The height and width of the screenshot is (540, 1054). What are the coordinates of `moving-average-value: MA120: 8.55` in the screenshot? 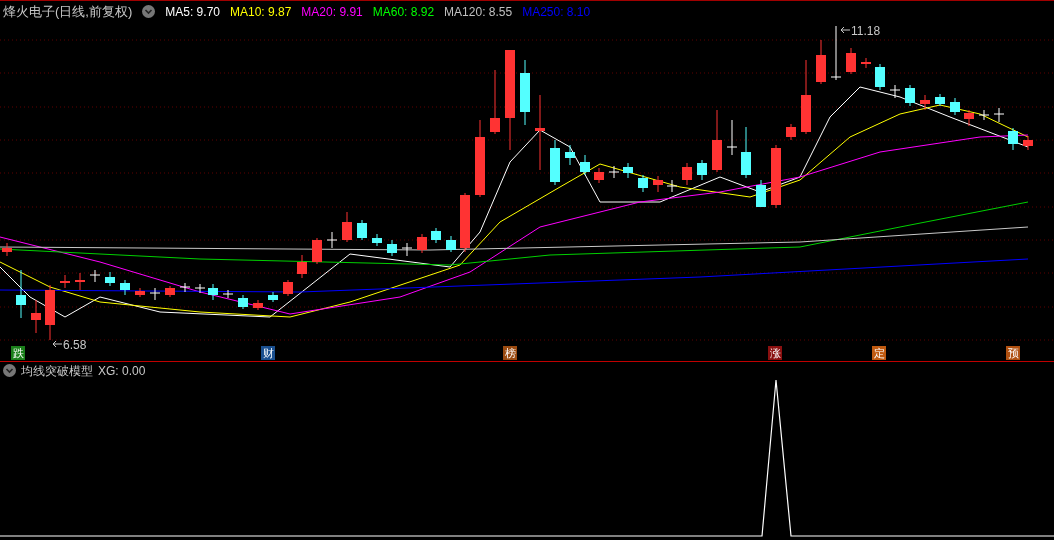 It's located at (478, 12).